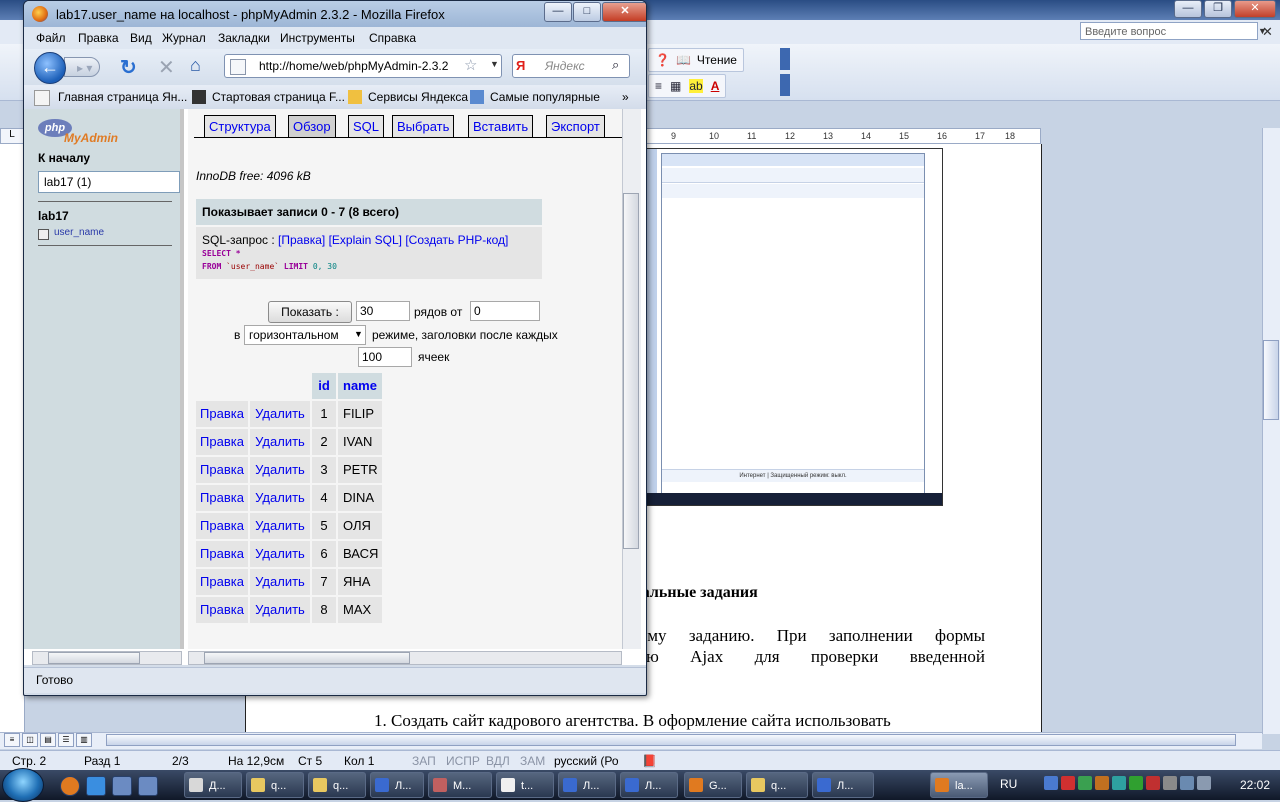  Describe the element at coordinates (23, 785) in the screenshot. I see `start-button` at that location.